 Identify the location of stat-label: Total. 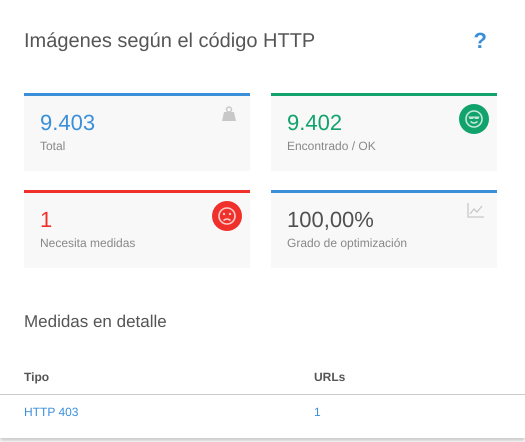
(53, 146).